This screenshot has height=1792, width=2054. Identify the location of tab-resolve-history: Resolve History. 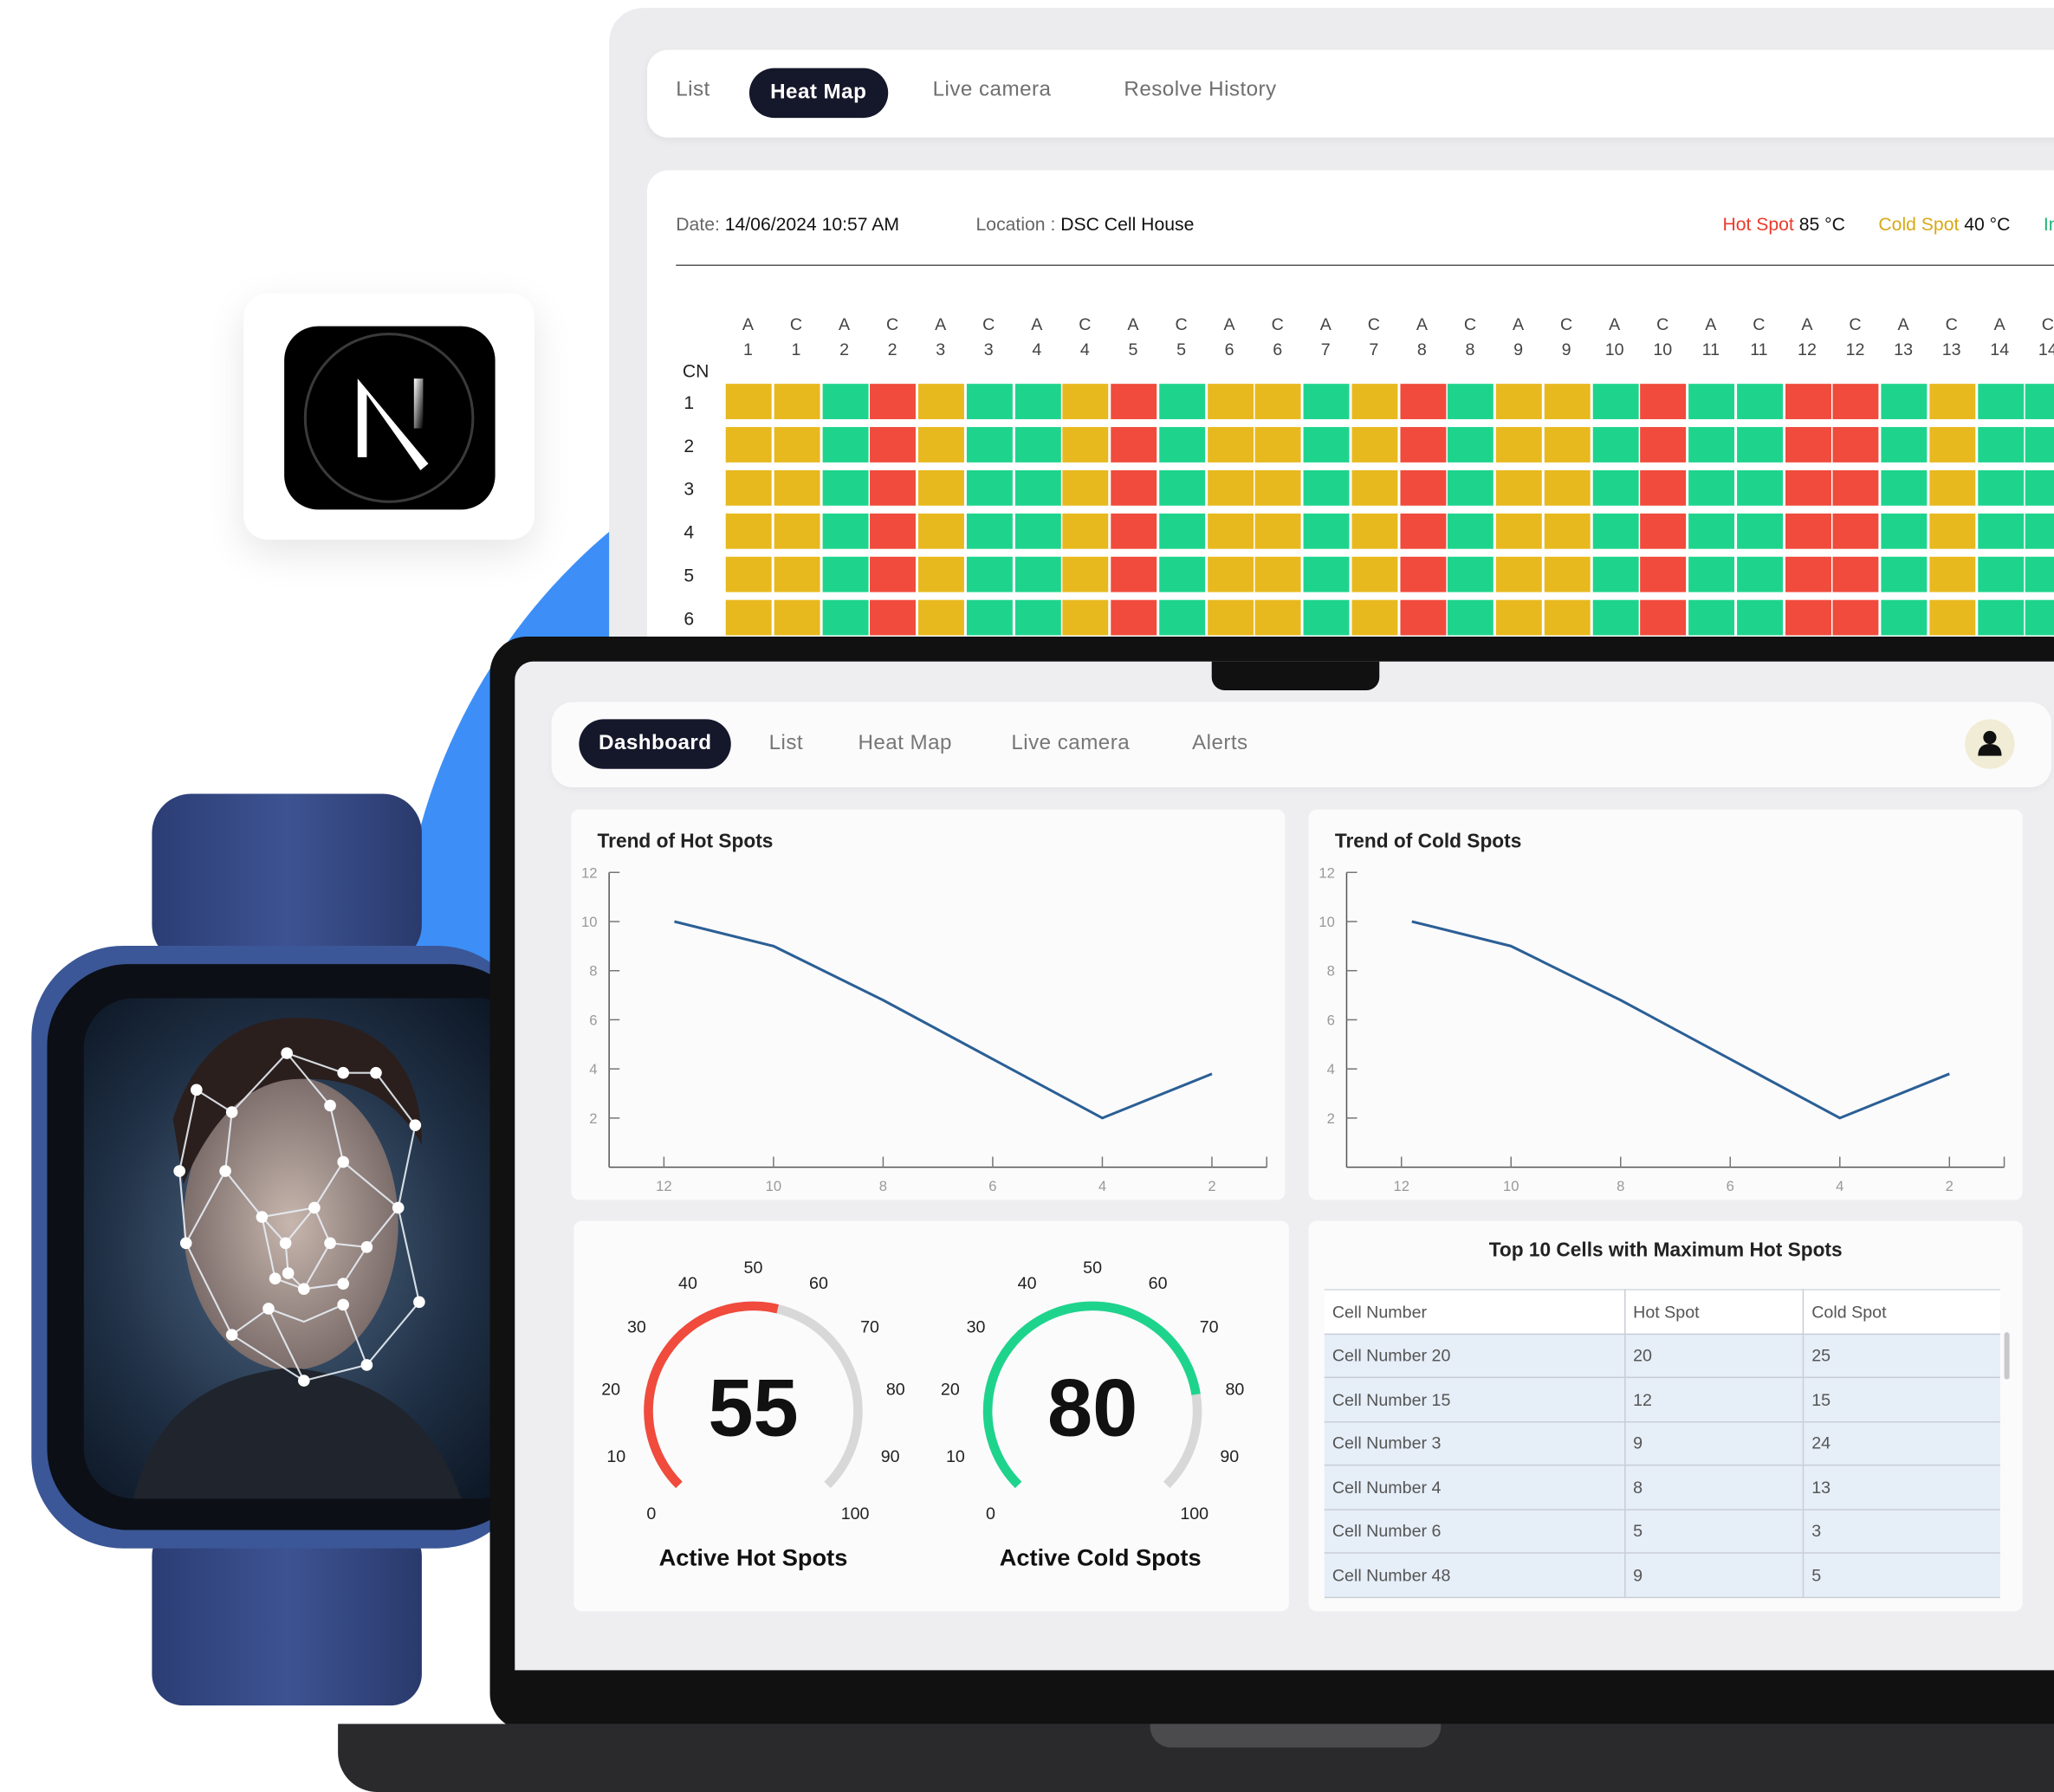
(1200, 90).